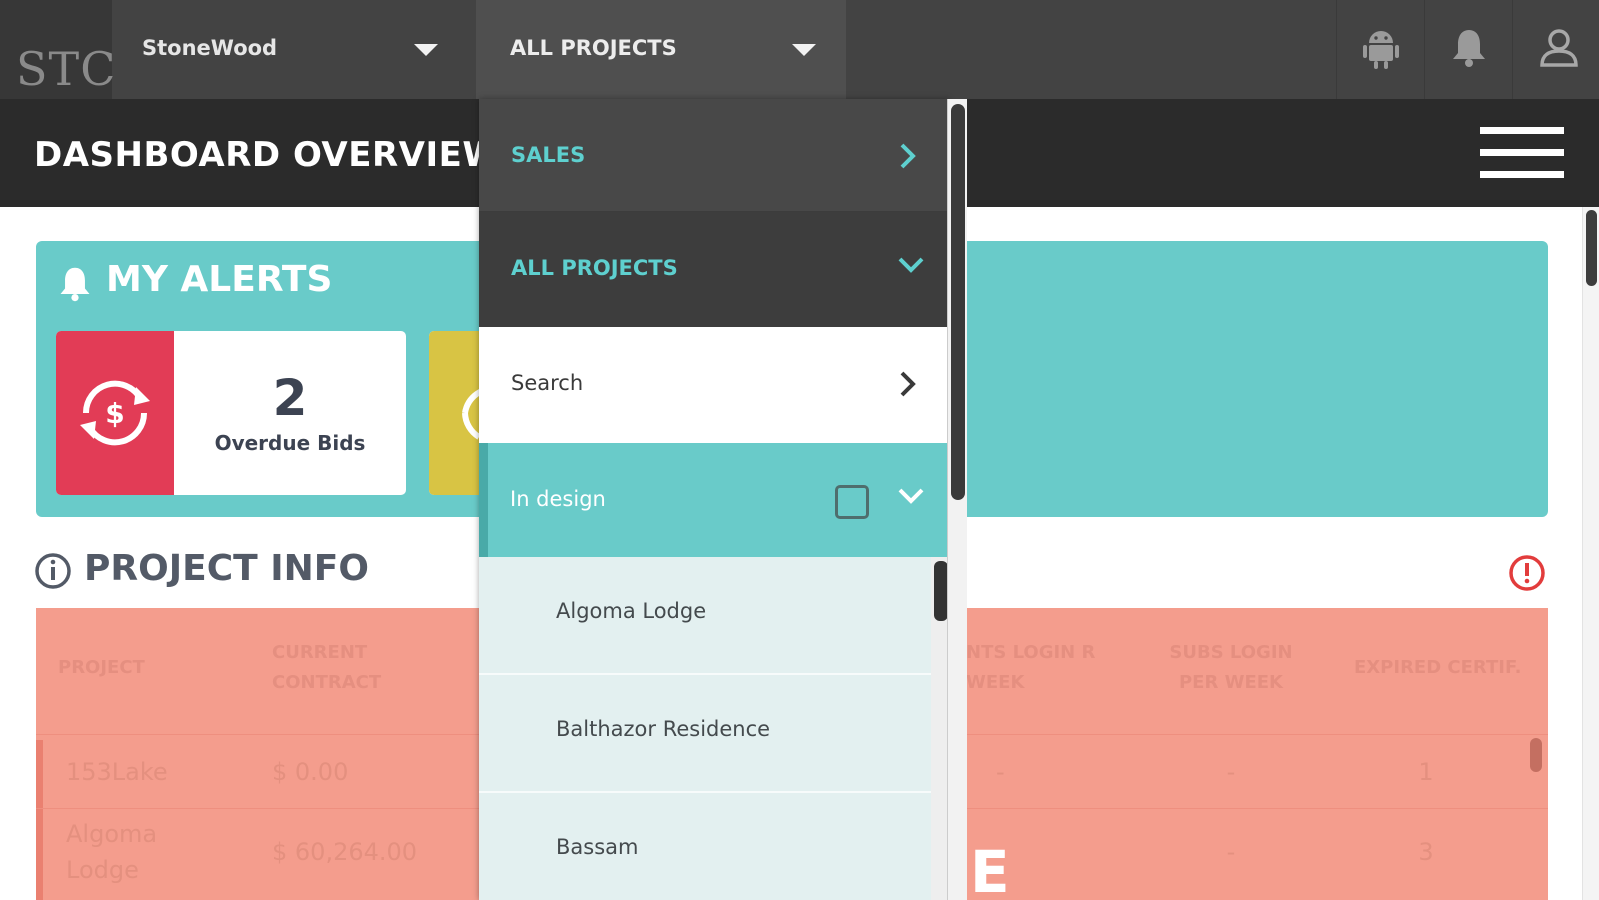  Describe the element at coordinates (290, 398) in the screenshot. I see `alert-count: 2` at that location.